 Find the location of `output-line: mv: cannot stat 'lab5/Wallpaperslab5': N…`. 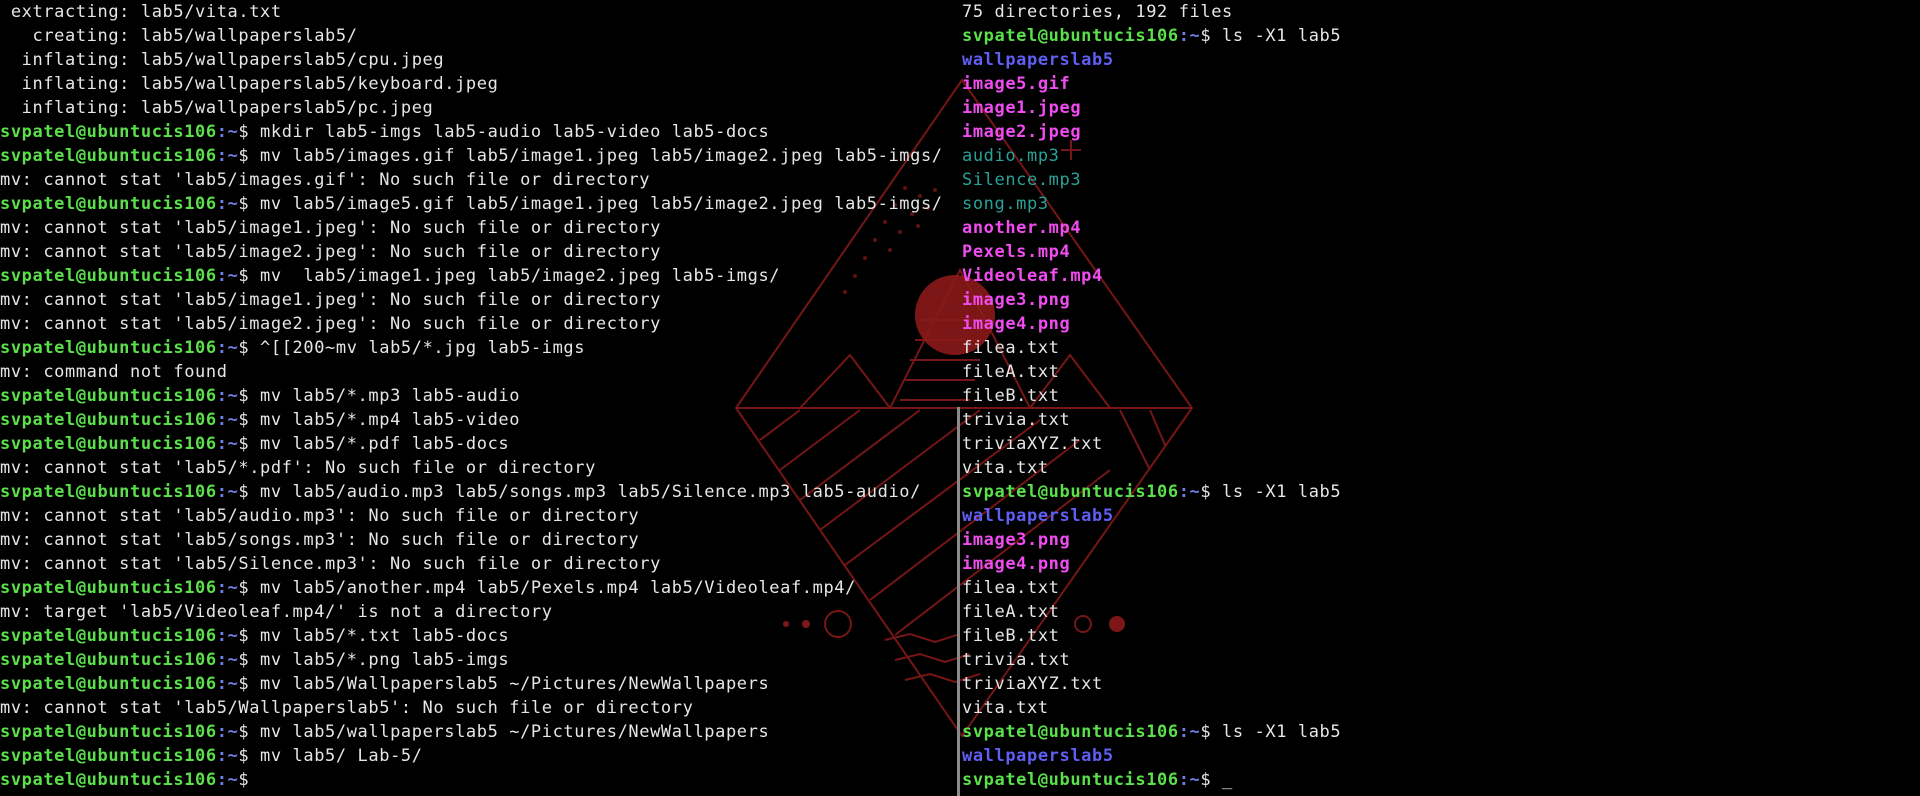

output-line: mv: cannot stat 'lab5/Wallpaperslab5': N… is located at coordinates (478, 708).